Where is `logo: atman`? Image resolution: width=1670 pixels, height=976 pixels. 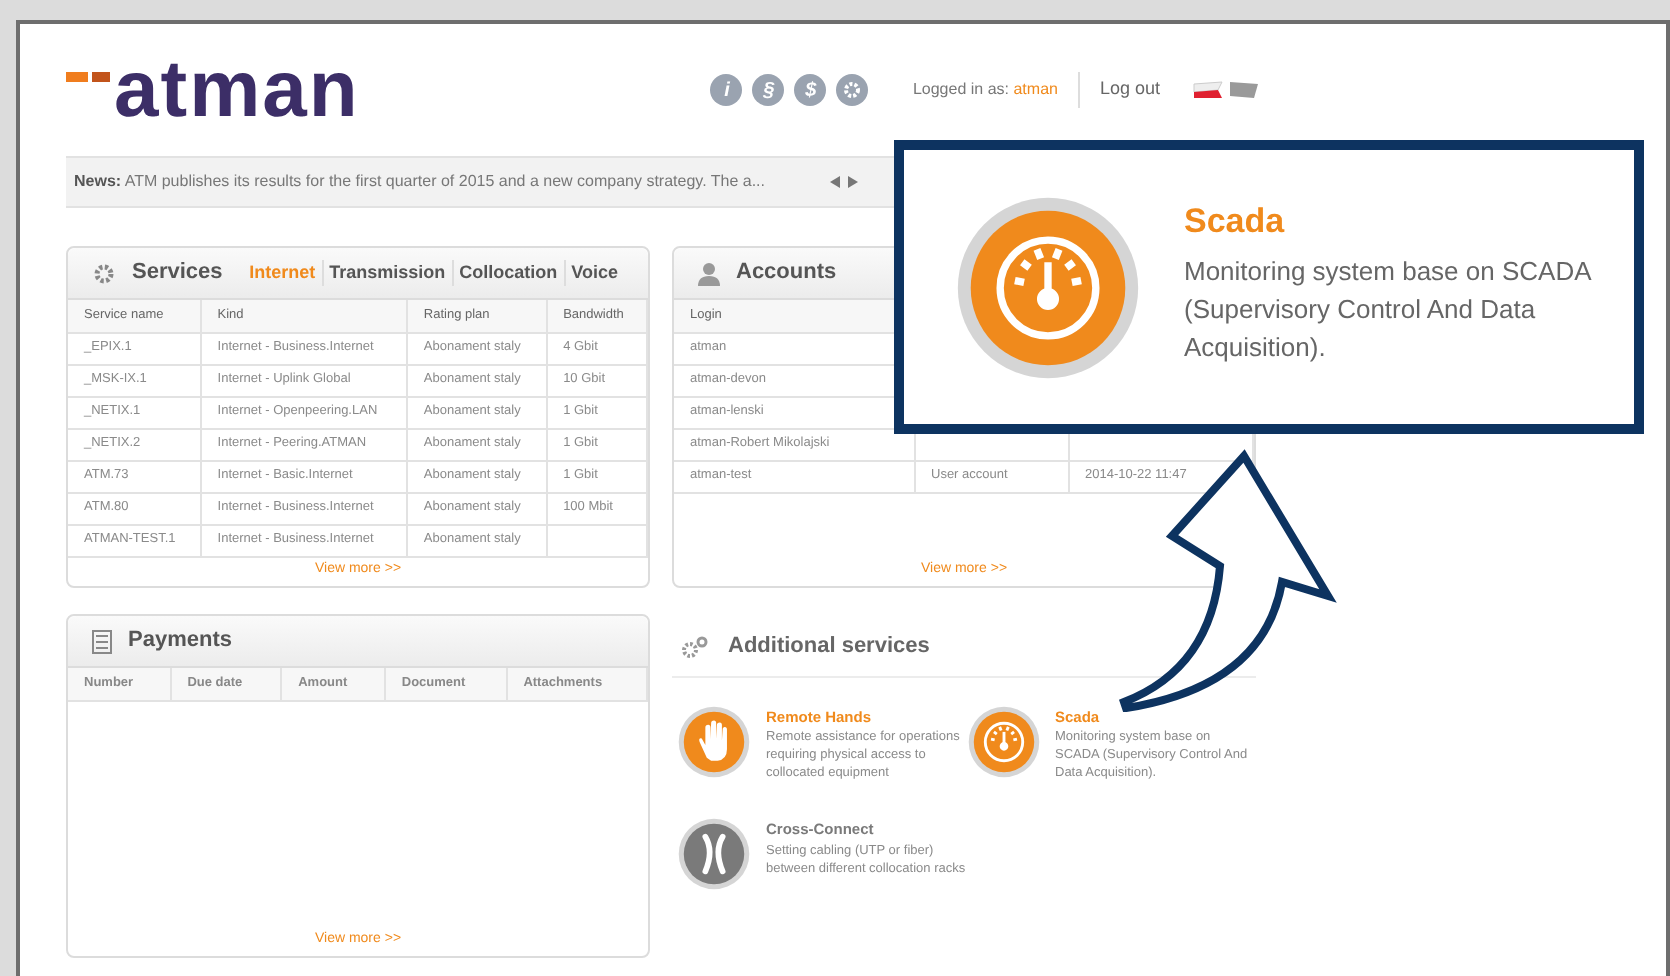 logo: atman is located at coordinates (237, 90).